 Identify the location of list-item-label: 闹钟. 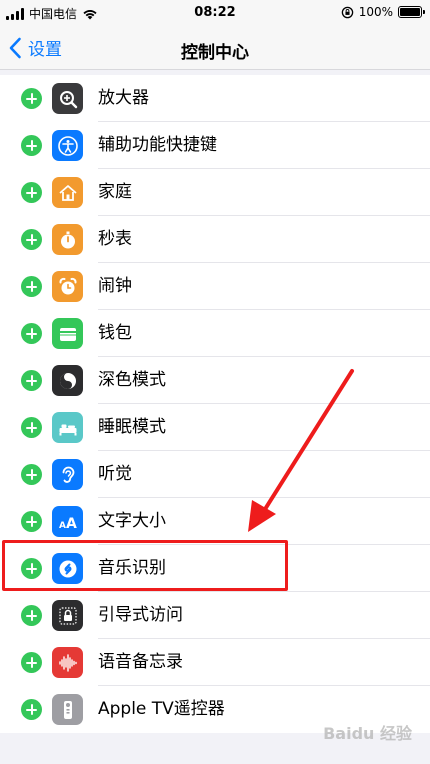
(115, 286).